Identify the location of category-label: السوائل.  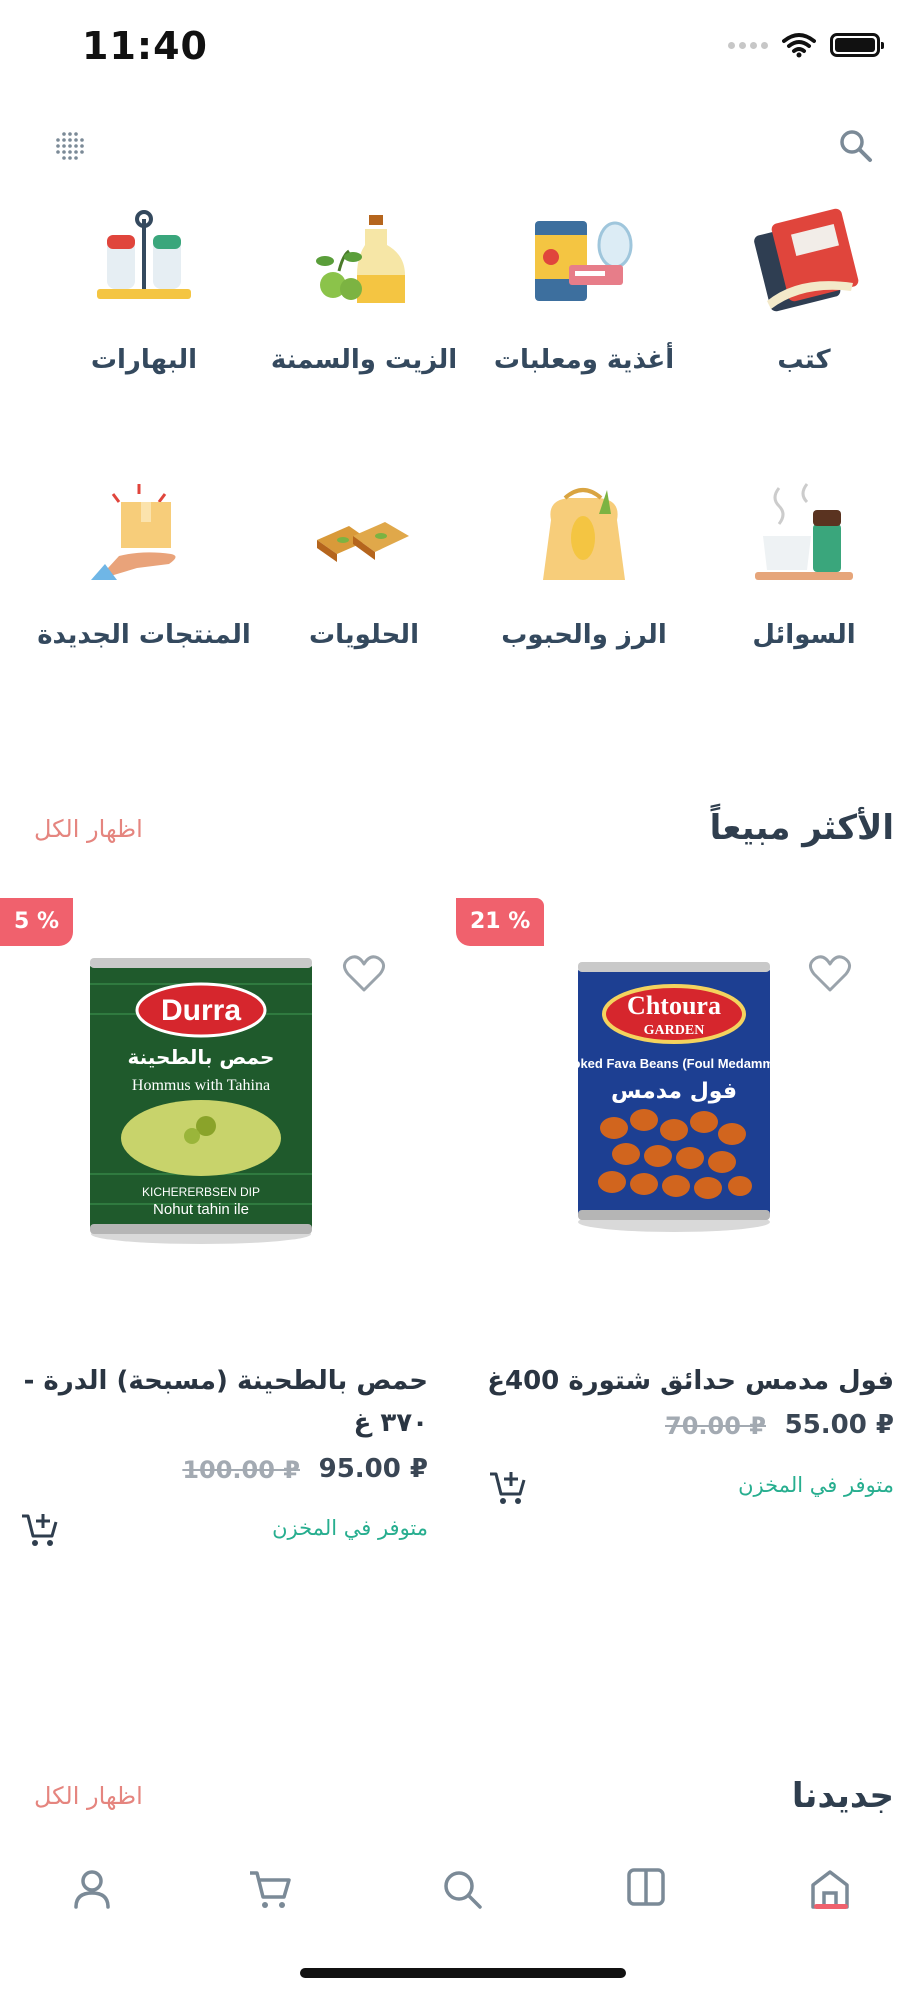
(804, 635).